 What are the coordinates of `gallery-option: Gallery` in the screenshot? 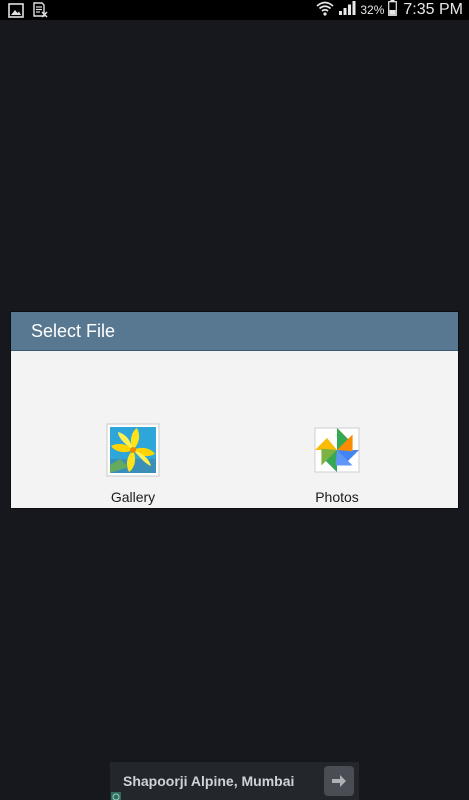 It's located at (133, 429).